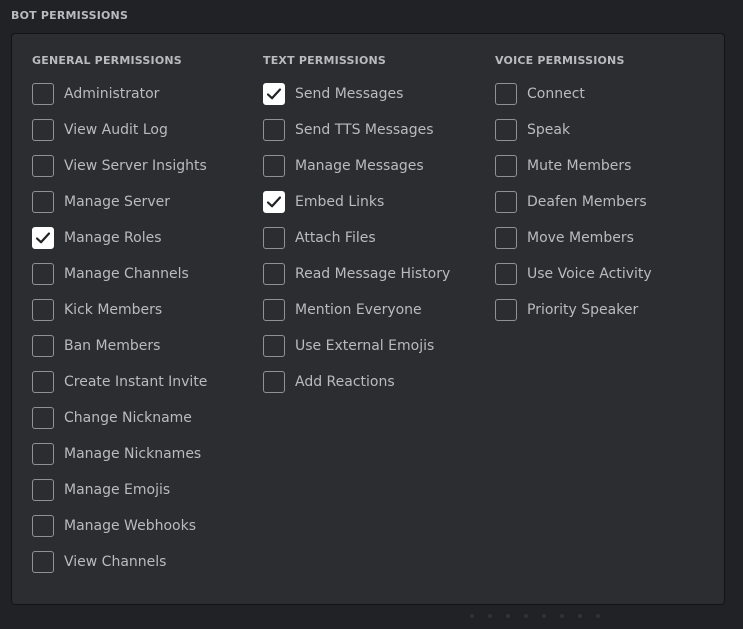  I want to click on permission-manage-nicknames: Manage Nicknames, so click(119, 461).